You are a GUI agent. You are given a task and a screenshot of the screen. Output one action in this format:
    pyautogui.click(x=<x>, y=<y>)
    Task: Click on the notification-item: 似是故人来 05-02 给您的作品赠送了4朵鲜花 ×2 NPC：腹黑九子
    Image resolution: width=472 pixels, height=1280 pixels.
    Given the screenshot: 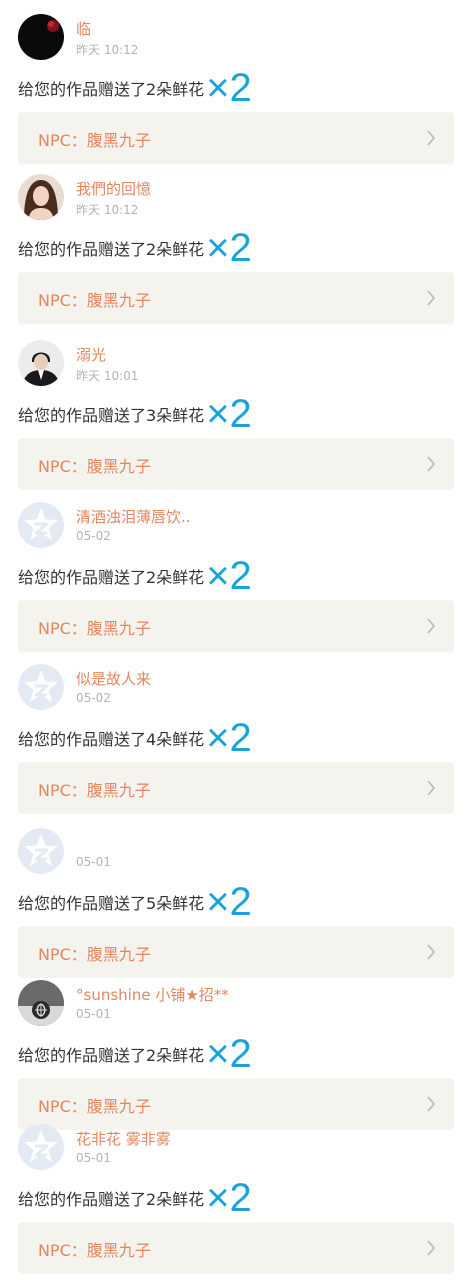 What is the action you would take?
    pyautogui.click(x=236, y=734)
    